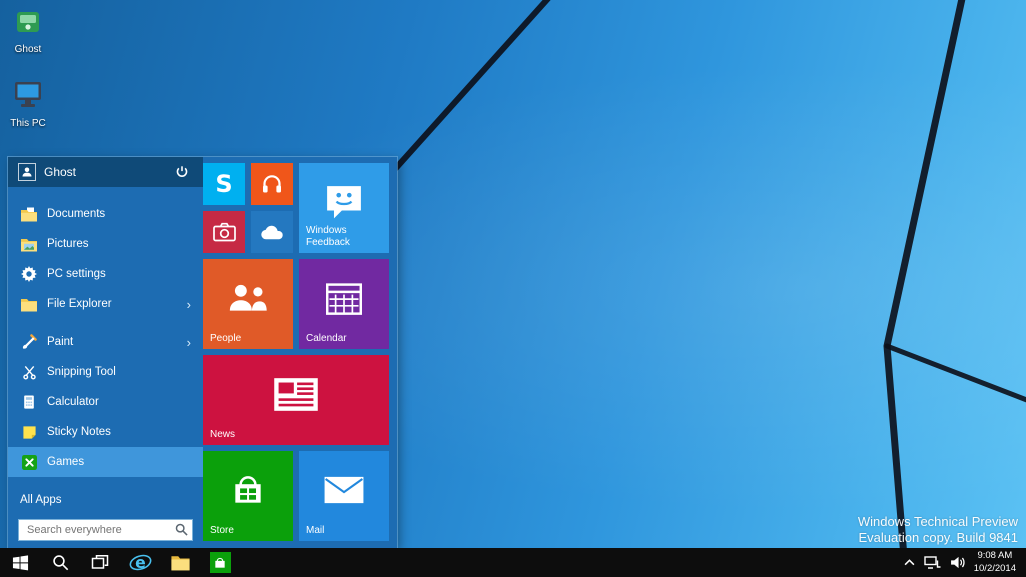 This screenshot has height=577, width=1026. What do you see at coordinates (937, 522) in the screenshot?
I see `watermark-line-1: Windows Technical Preview` at bounding box center [937, 522].